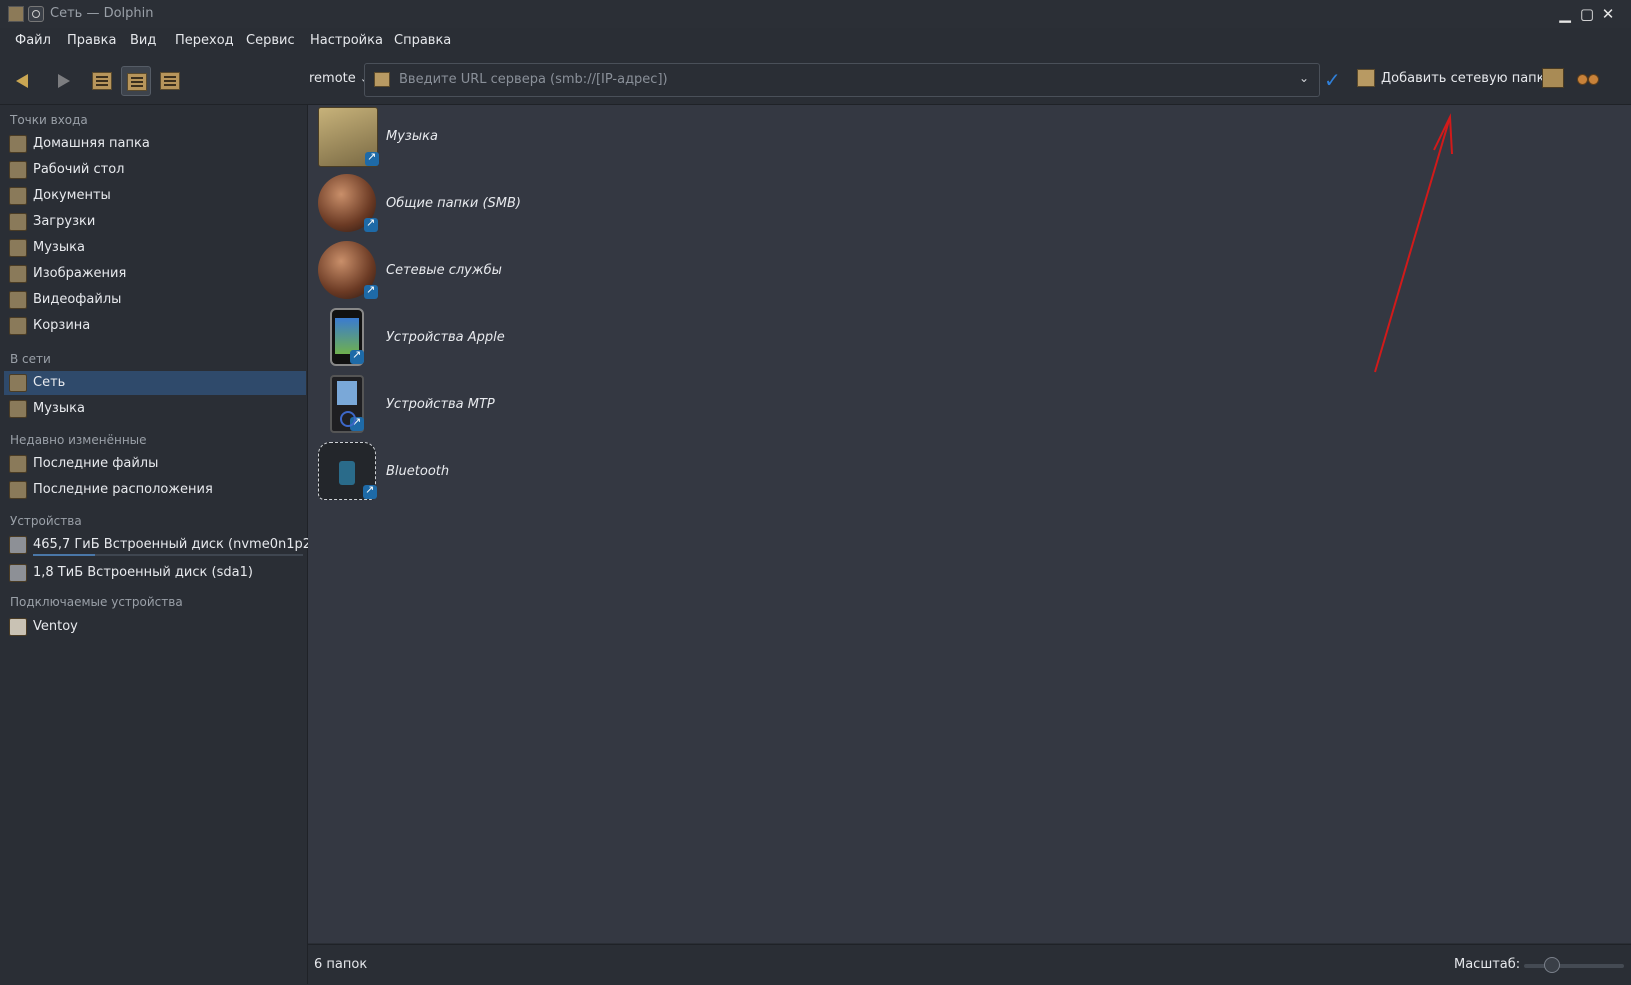 The width and height of the screenshot is (1631, 985). I want to click on sidebar-item-music-remote: Музыка, so click(155, 409).